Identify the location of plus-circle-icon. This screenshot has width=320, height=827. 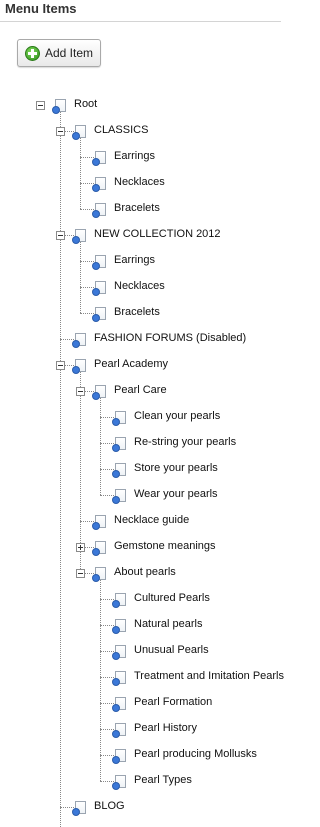
(32, 53).